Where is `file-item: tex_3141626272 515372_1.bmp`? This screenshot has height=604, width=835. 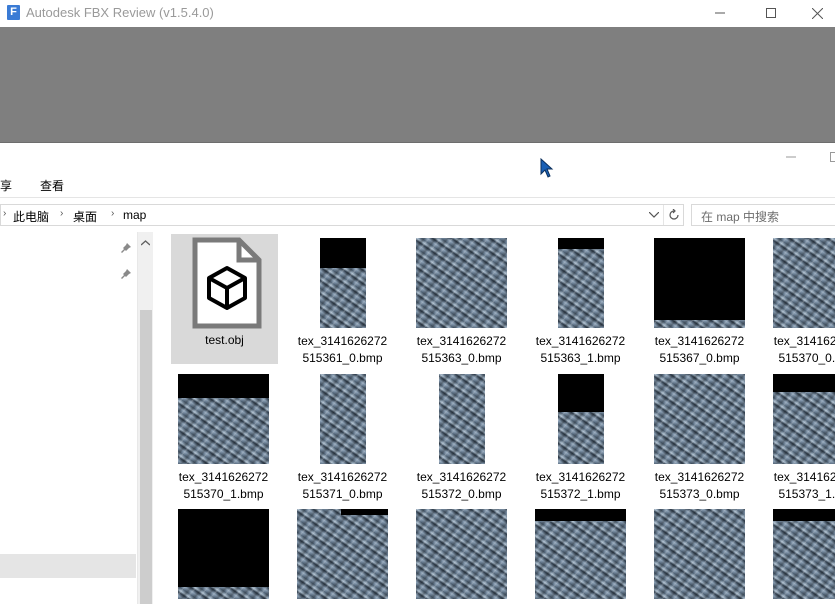 file-item: tex_3141626272 515372_1.bmp is located at coordinates (580, 435).